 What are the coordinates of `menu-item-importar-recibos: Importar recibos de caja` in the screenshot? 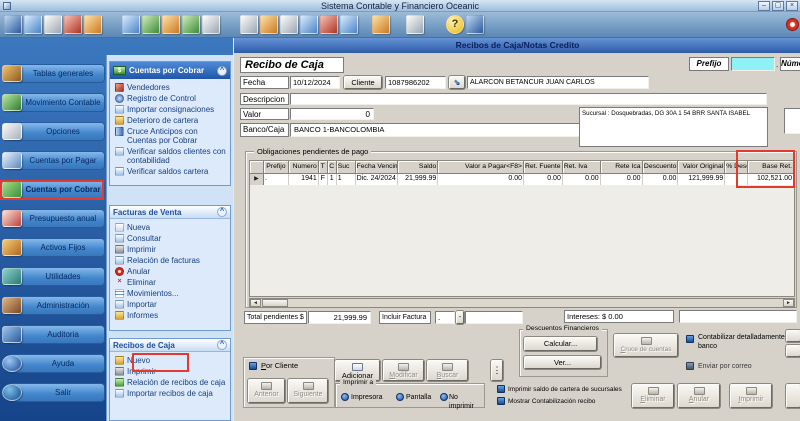 It's located at (170, 393).